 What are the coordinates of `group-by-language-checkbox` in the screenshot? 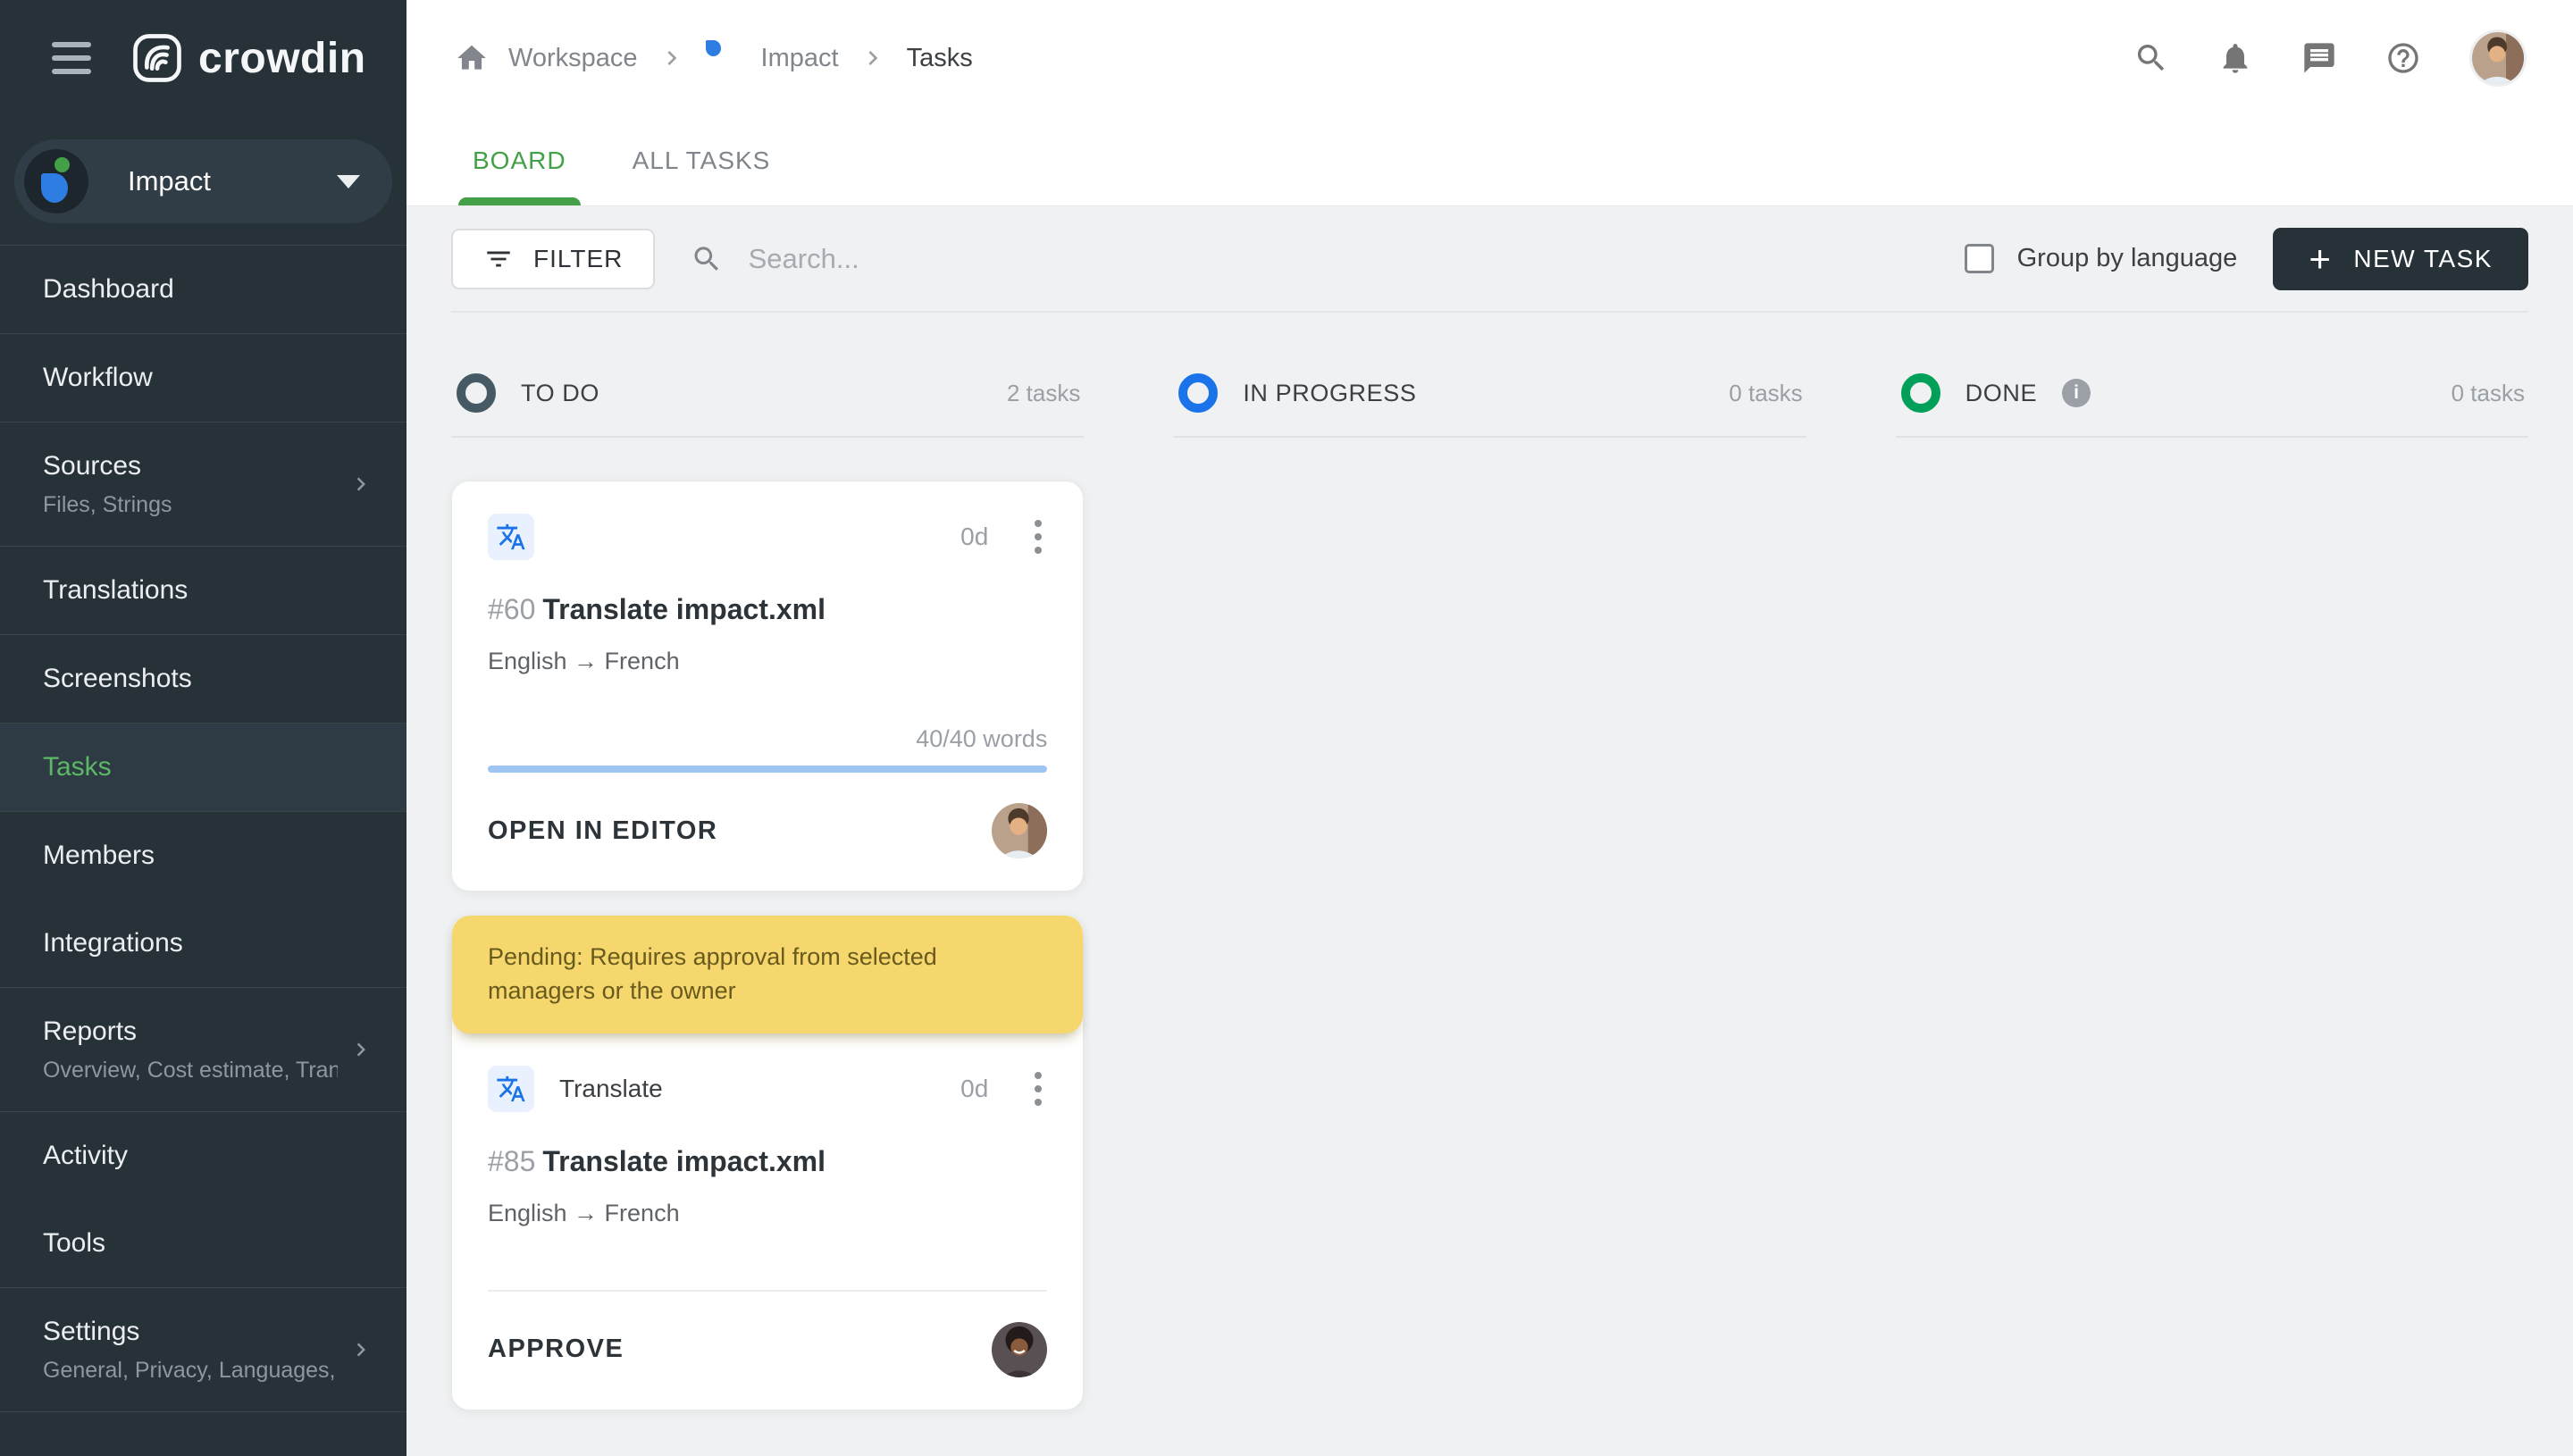 It's located at (1979, 258).